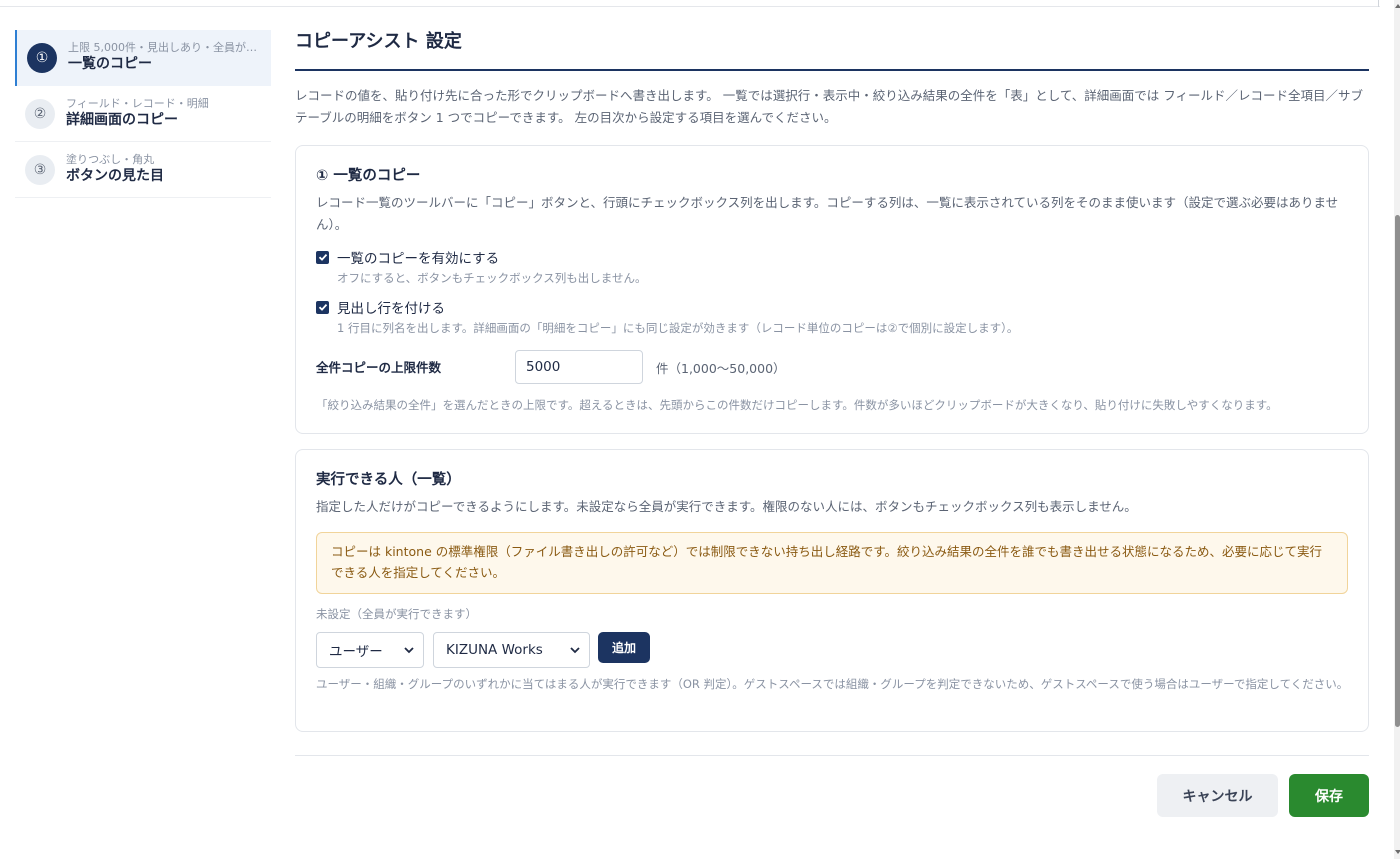 Image resolution: width=1400 pixels, height=859 pixels. Describe the element at coordinates (42, 58) in the screenshot. I see `nav-number-badge: ①` at that location.